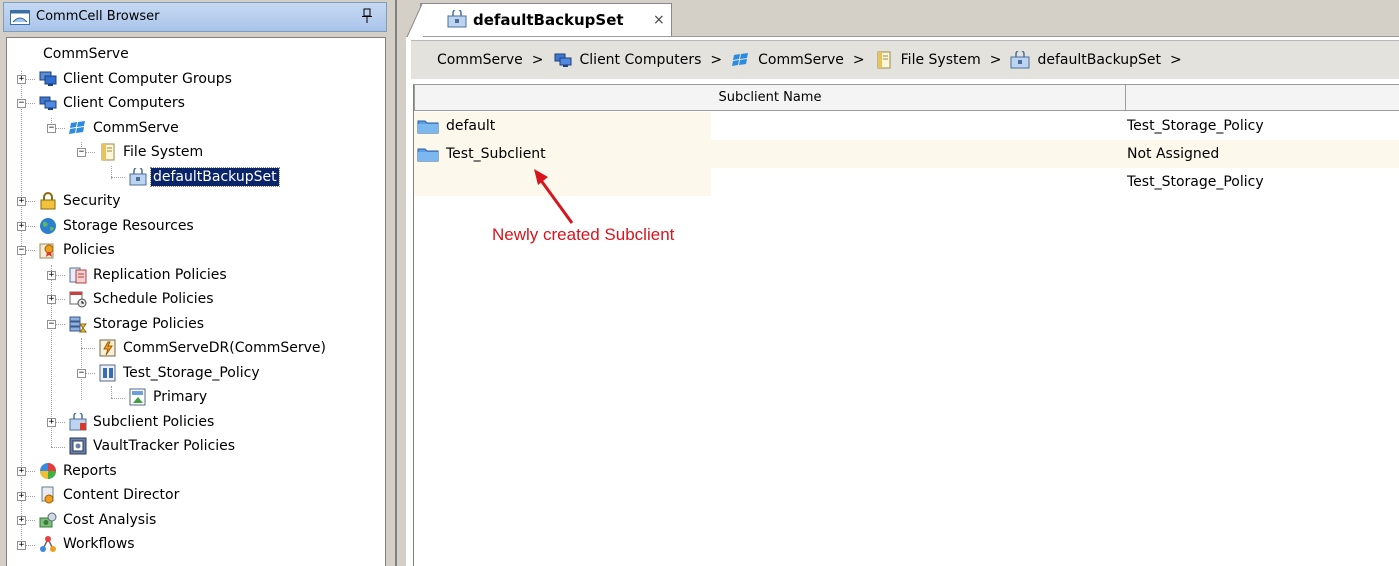 This screenshot has height=566, width=1399. I want to click on pin-icon, so click(367, 16).